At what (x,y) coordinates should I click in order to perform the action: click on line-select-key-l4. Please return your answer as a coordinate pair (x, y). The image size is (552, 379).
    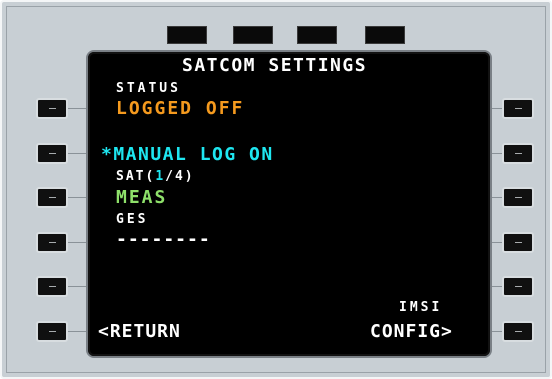
    Looking at the image, I should click on (52, 242).